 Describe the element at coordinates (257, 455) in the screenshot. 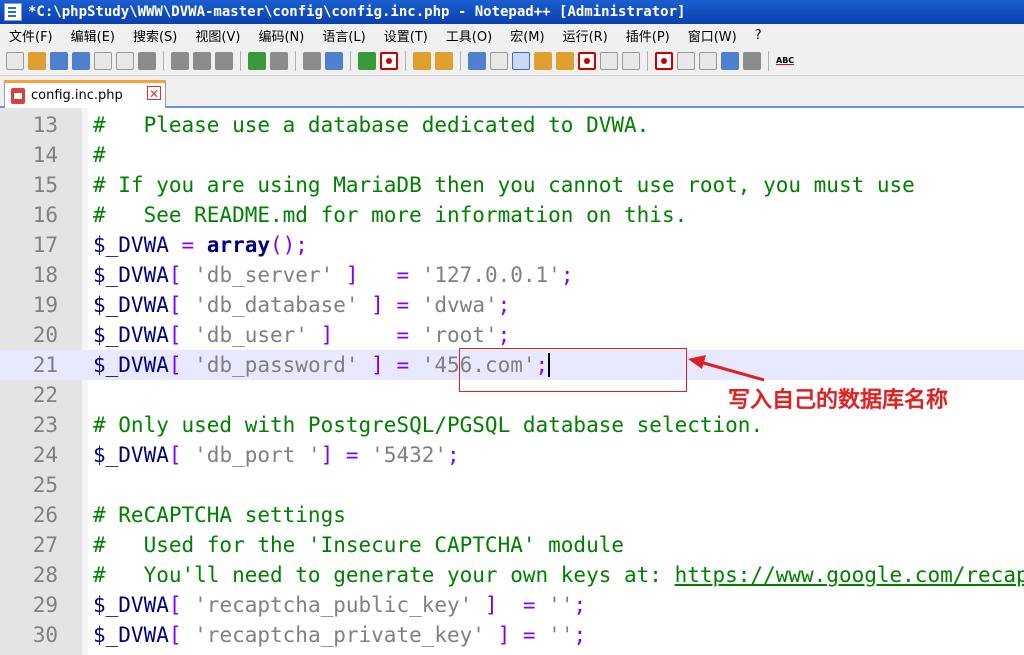

I see `code-token: 'db_port '` at that location.